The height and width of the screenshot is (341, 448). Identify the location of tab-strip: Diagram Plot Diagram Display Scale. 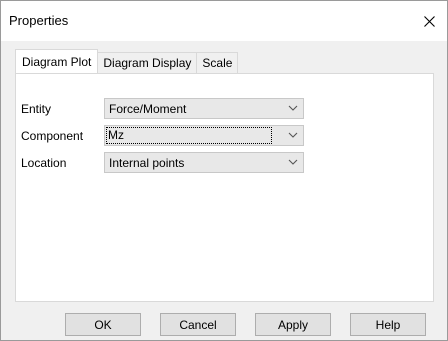
(127, 61).